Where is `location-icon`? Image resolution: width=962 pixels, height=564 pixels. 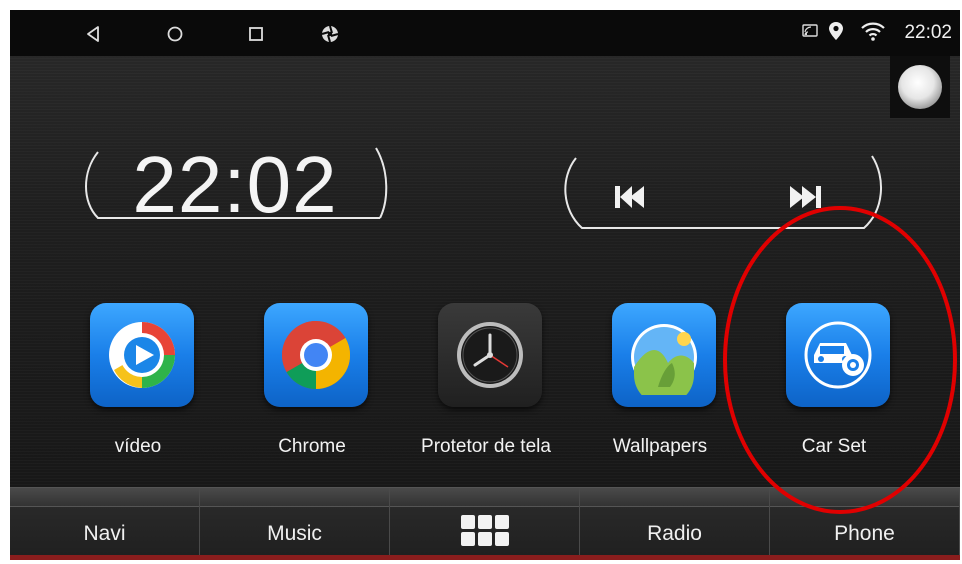 location-icon is located at coordinates (836, 33).